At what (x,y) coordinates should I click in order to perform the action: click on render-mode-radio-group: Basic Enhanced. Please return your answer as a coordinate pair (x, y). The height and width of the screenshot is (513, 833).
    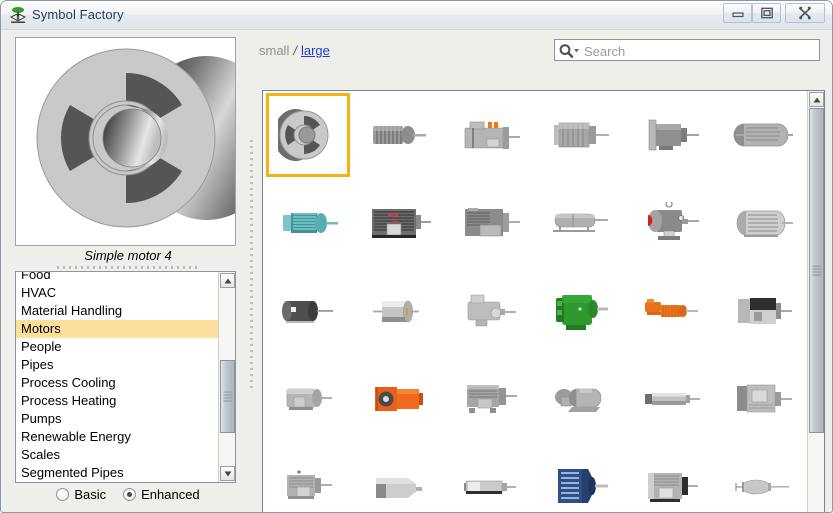
    Looking at the image, I should click on (128, 494).